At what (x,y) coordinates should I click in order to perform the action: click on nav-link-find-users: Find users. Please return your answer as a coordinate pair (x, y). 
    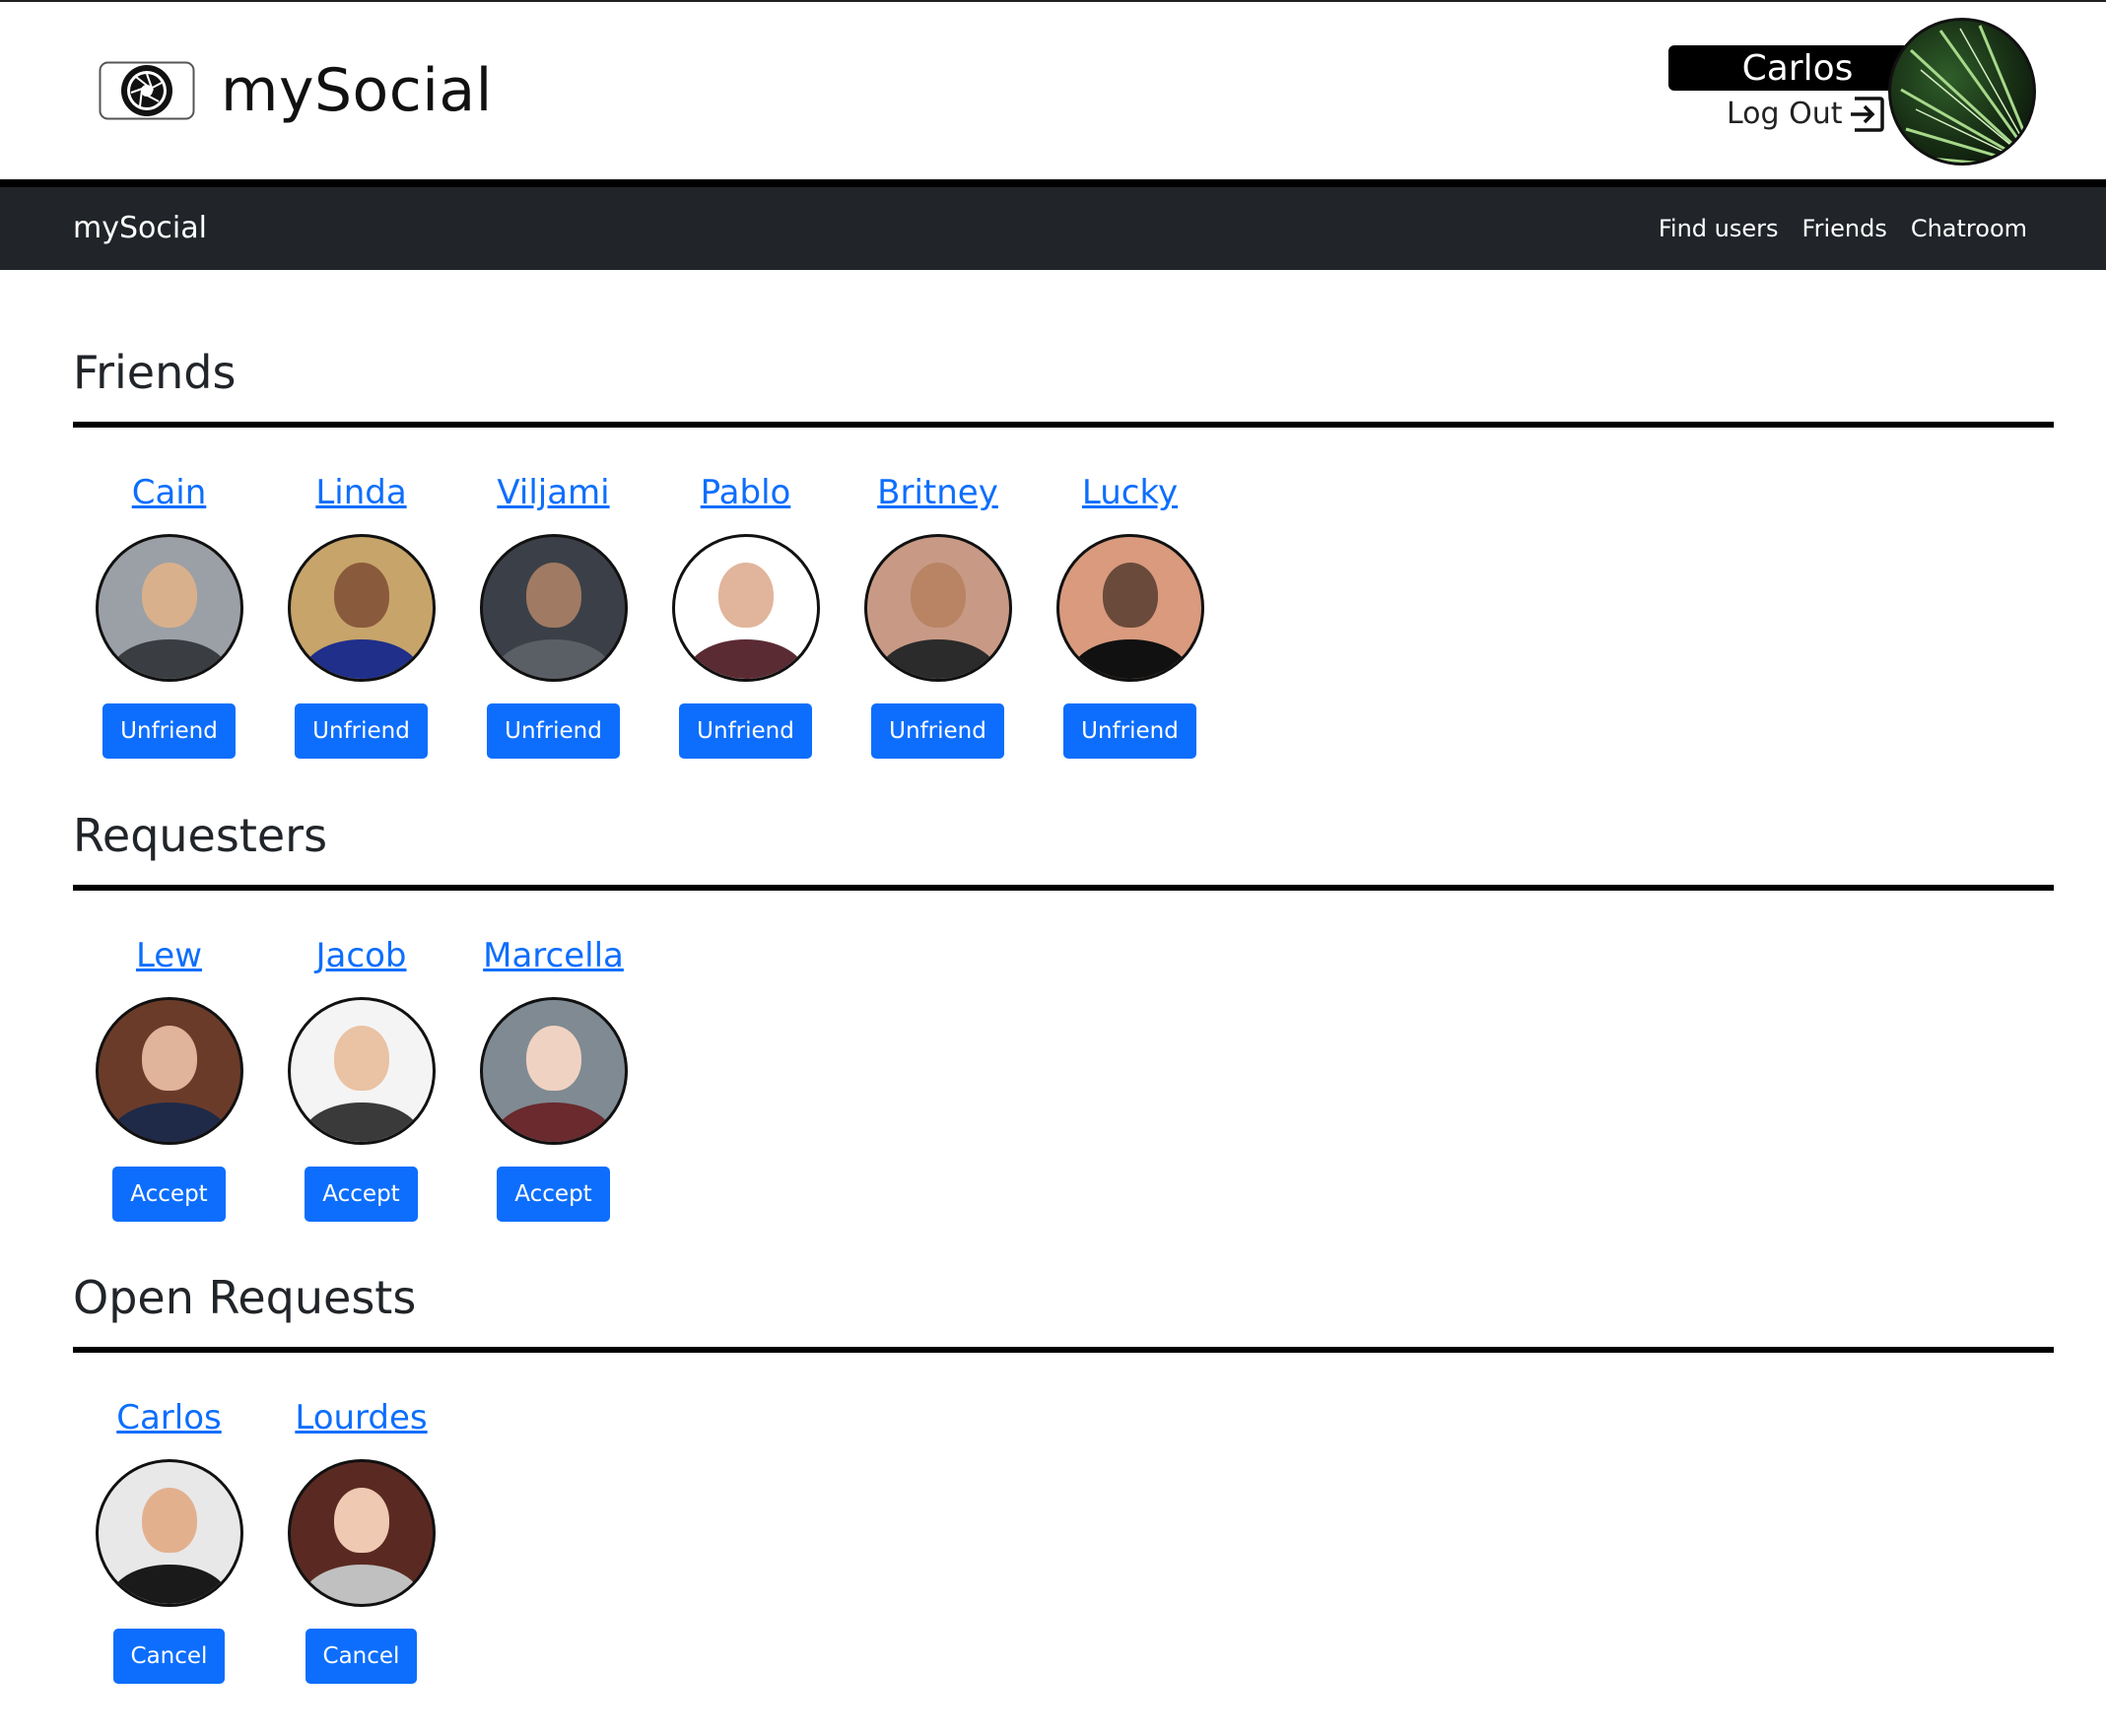
    Looking at the image, I should click on (1719, 228).